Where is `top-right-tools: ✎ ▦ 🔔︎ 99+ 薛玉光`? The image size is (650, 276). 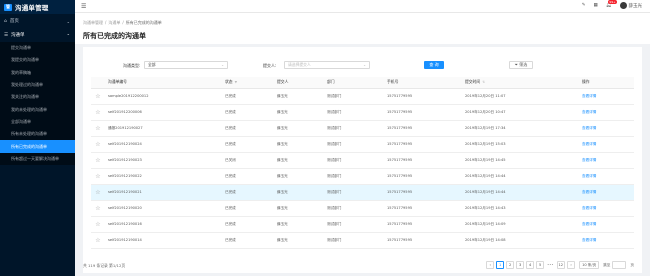 top-right-tools: ✎ ▦ 🔔︎ 99+ 薛玉光 is located at coordinates (612, 4).